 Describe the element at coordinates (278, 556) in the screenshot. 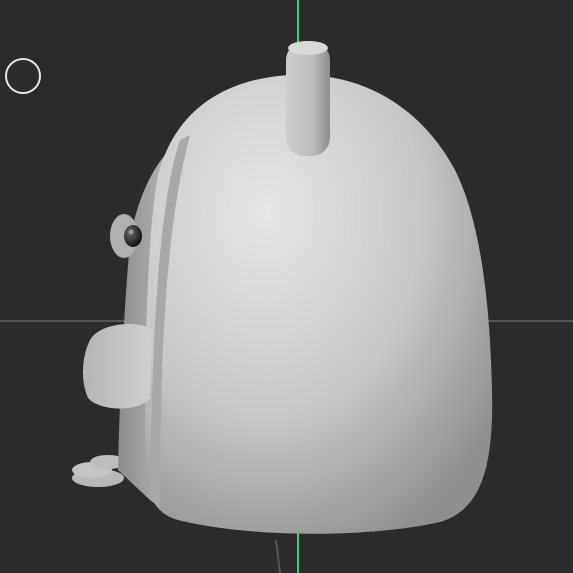

I see `grid-depth-line` at that location.